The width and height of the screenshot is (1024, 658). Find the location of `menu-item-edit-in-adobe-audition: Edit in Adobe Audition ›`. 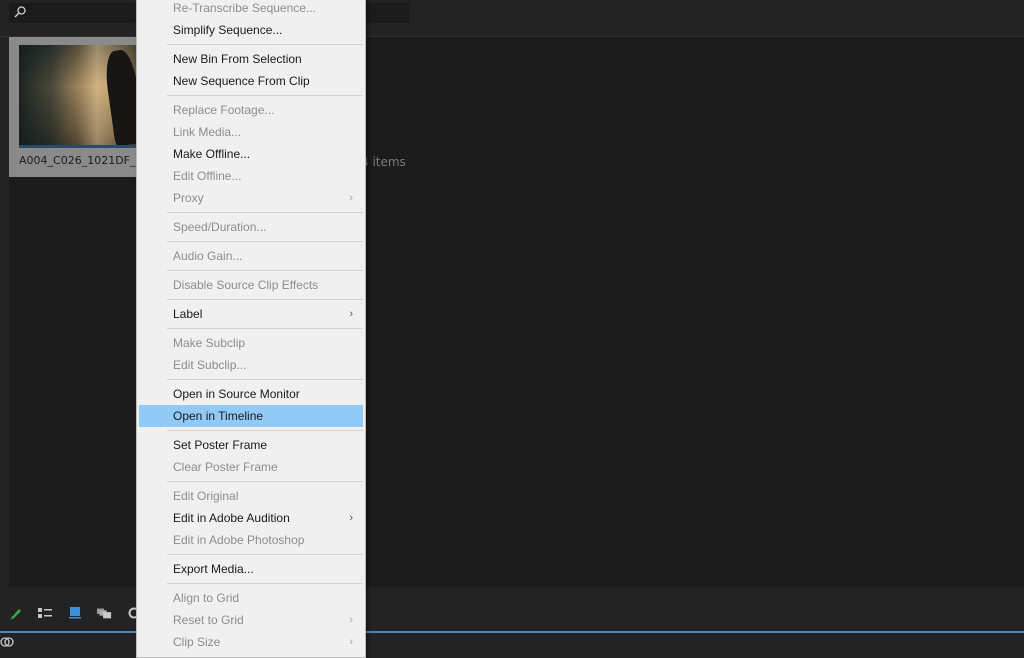

menu-item-edit-in-adobe-audition: Edit in Adobe Audition › is located at coordinates (251, 518).